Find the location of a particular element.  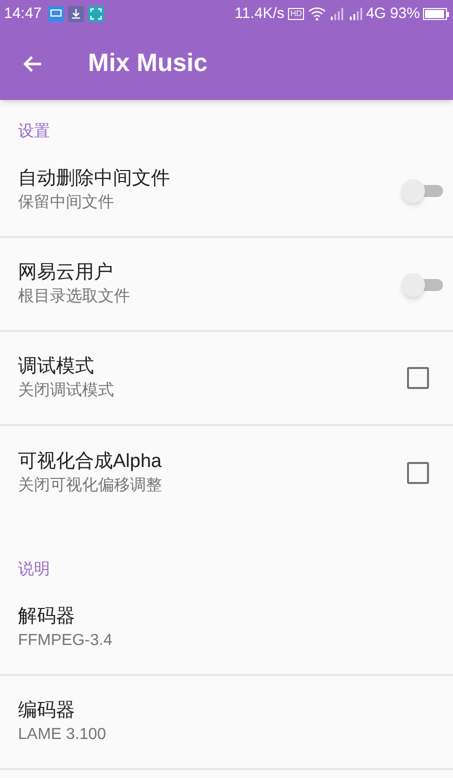

network-speed-text: 11.4K/s is located at coordinates (259, 14).